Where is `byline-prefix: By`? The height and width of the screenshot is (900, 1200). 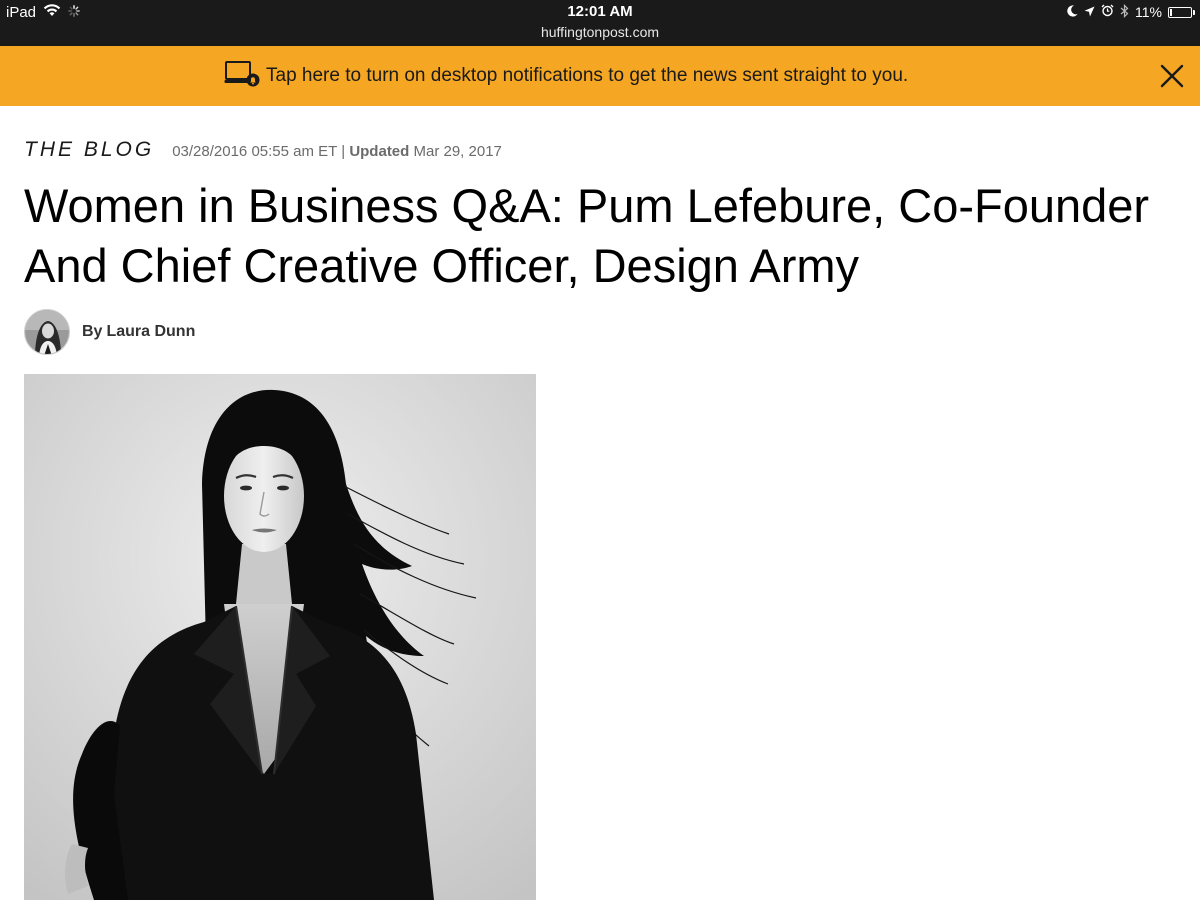
byline-prefix: By is located at coordinates (92, 331).